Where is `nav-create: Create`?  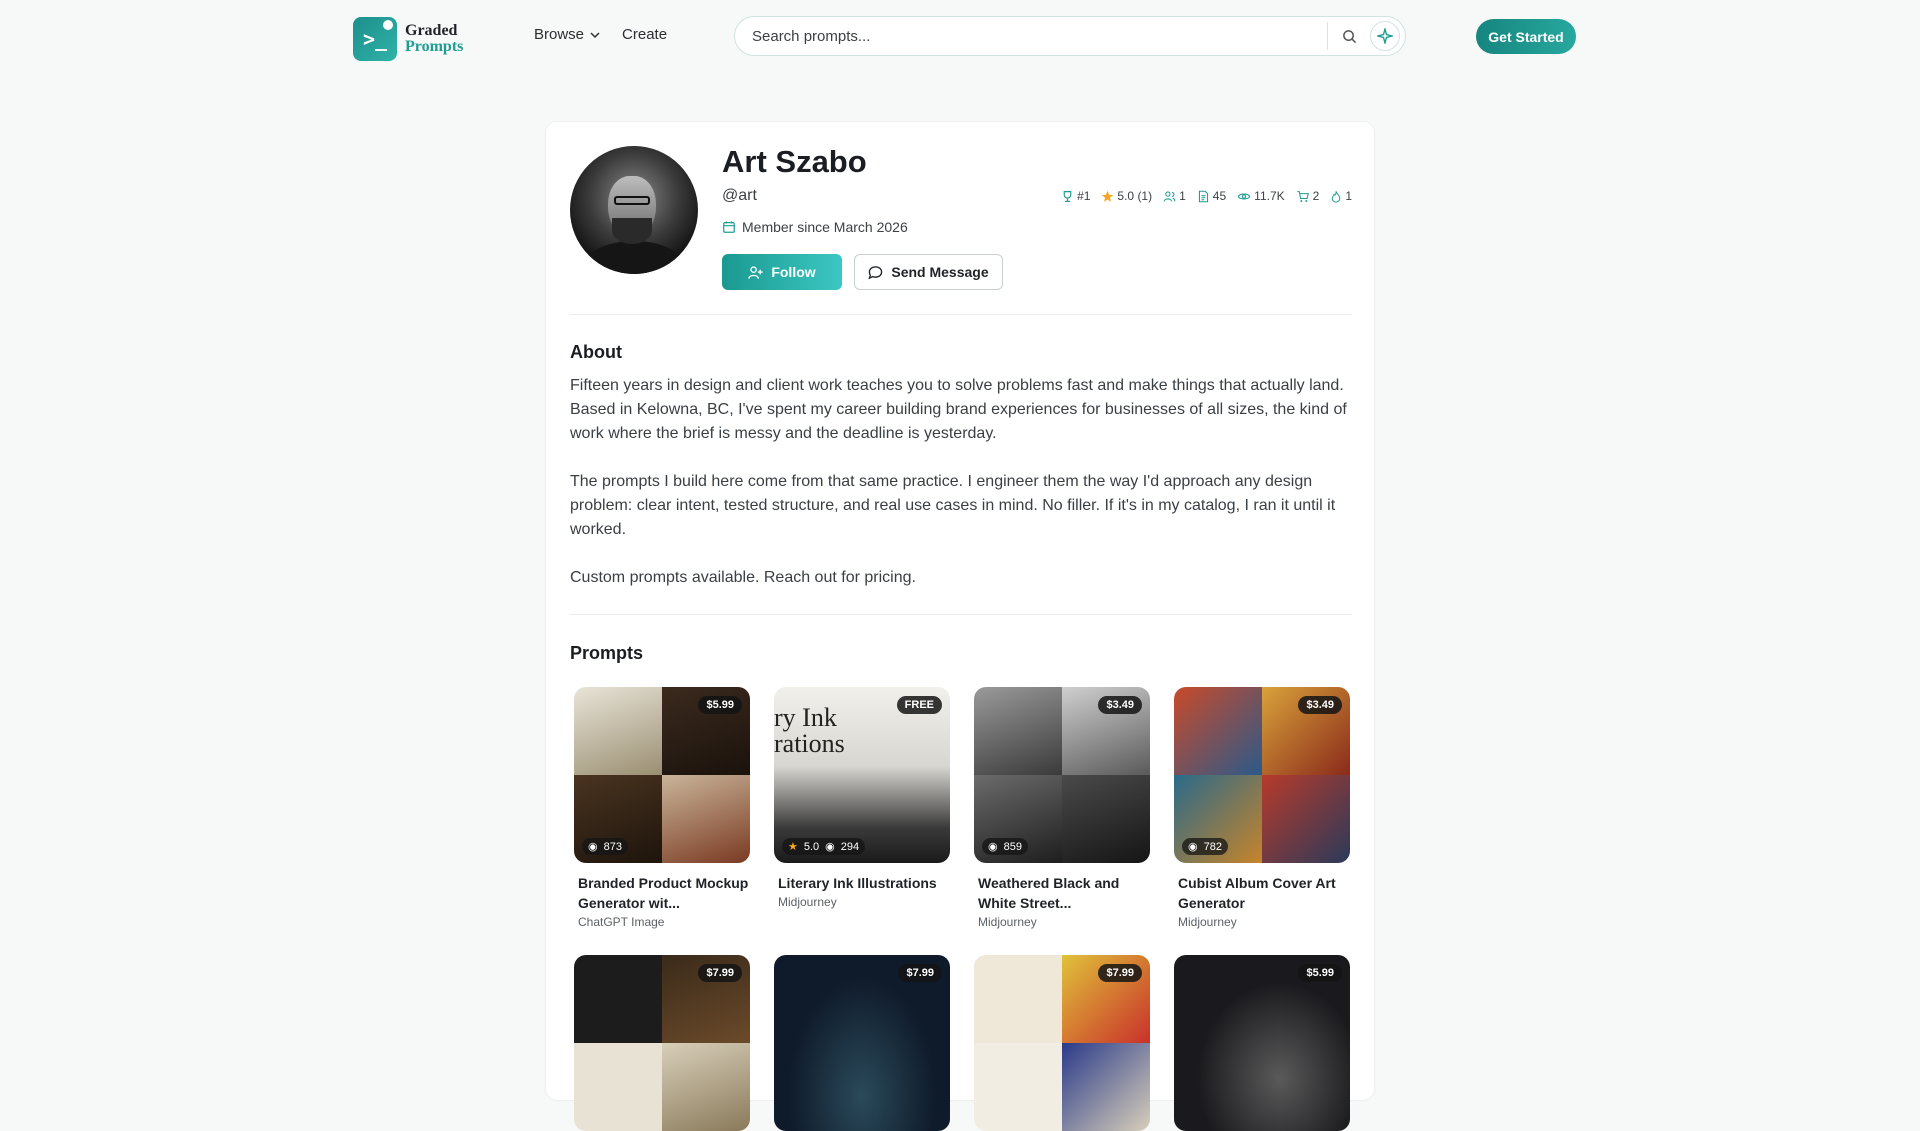
nav-create: Create is located at coordinates (644, 34).